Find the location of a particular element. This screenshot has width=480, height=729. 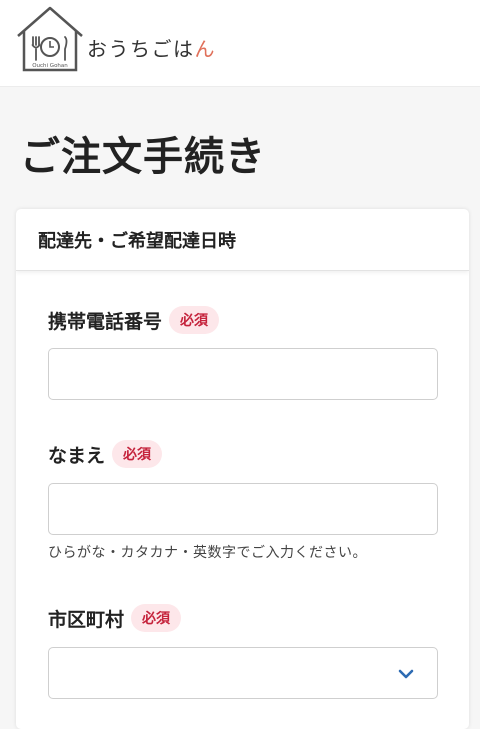

name-field-label: なまえ 必須 is located at coordinates (105, 454).